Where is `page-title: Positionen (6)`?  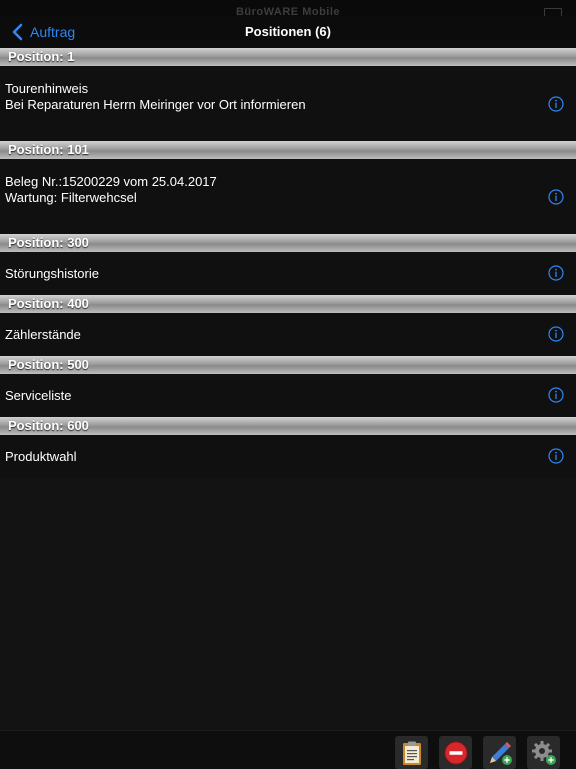
page-title: Positionen (6) is located at coordinates (288, 31).